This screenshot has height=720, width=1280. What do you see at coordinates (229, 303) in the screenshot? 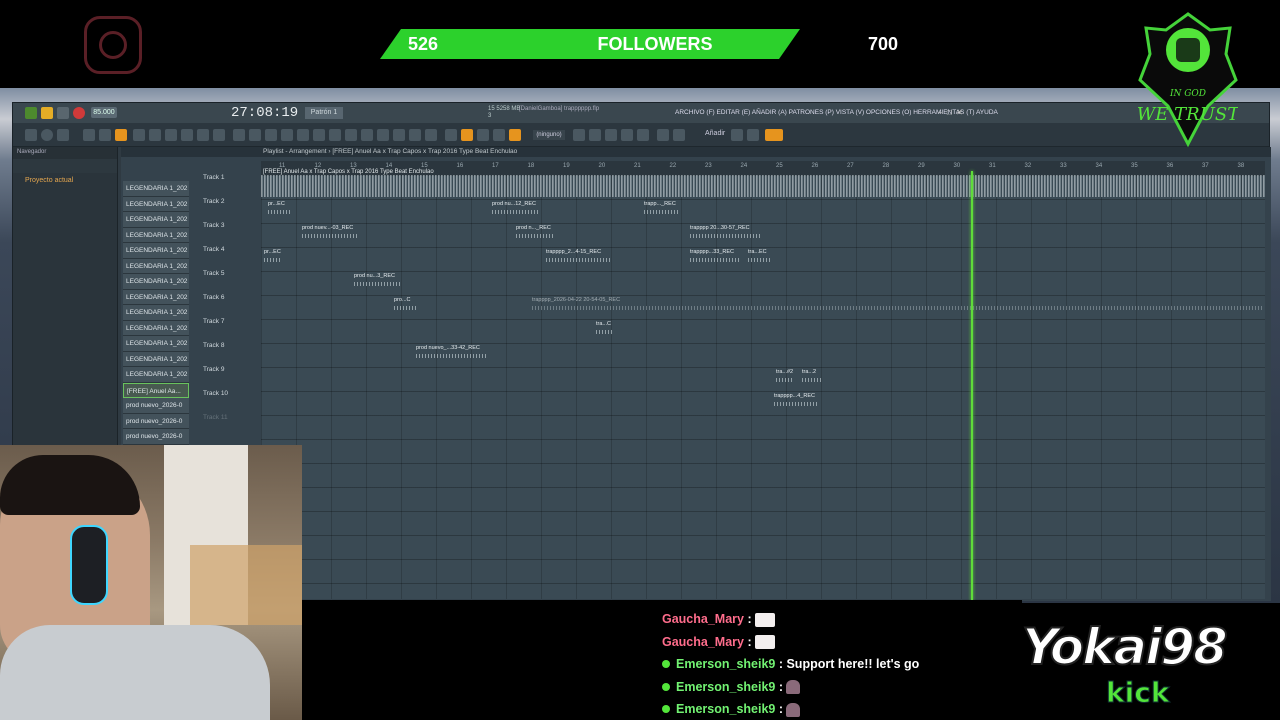
I see `track-header-item: Track 6` at bounding box center [229, 303].